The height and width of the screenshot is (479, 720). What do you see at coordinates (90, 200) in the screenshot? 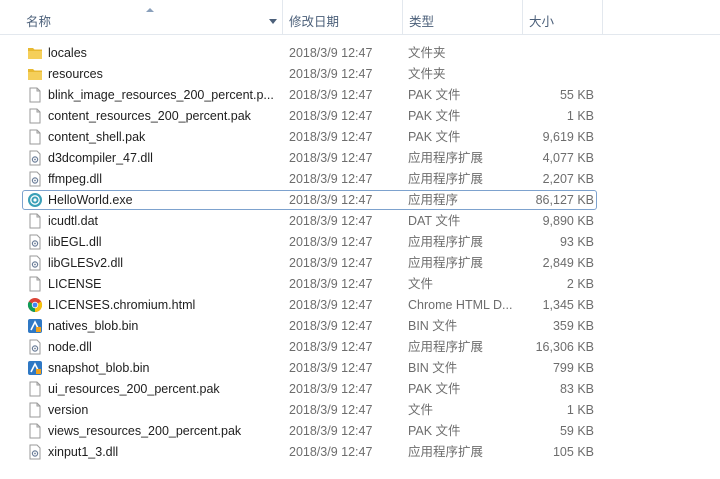
I see `file-name: HelloWorld.exe` at bounding box center [90, 200].